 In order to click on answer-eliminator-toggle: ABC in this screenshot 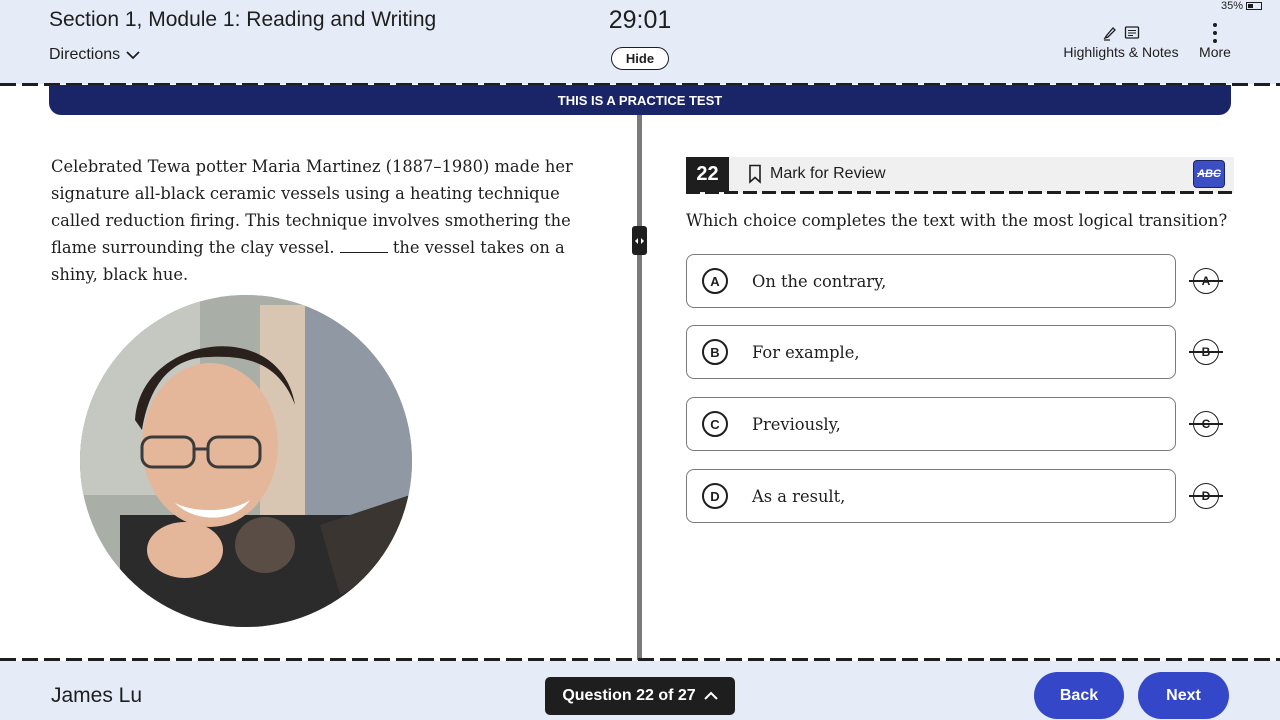, I will do `click(1209, 174)`.